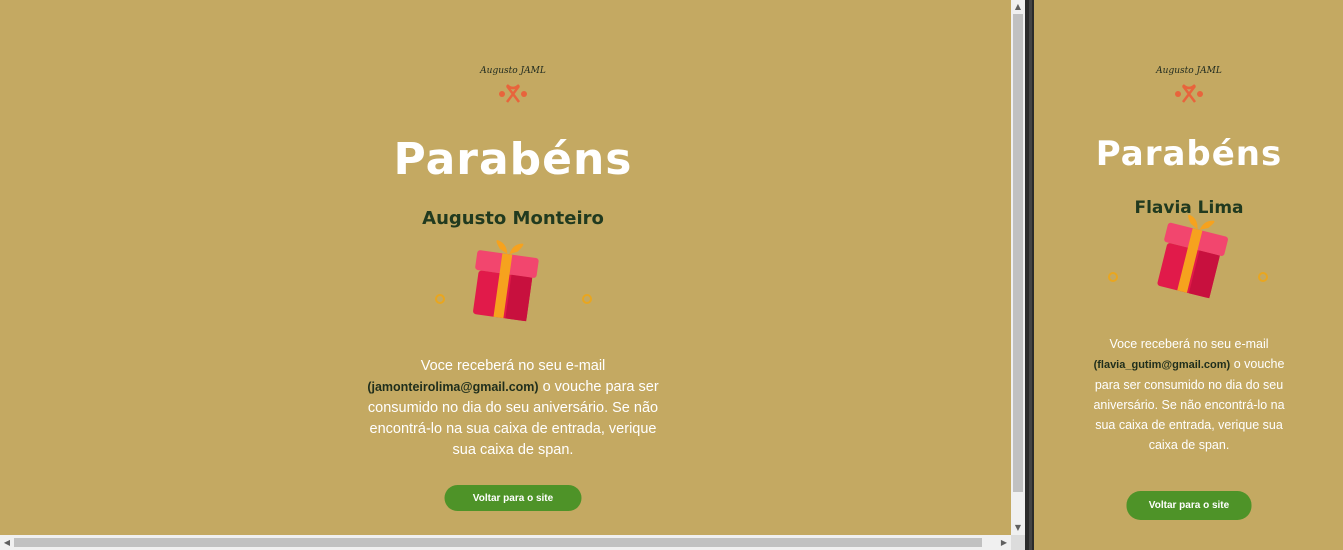 The width and height of the screenshot is (1343, 550). I want to click on email-address: (flavia_gutim@gmail.com), so click(1162, 365).